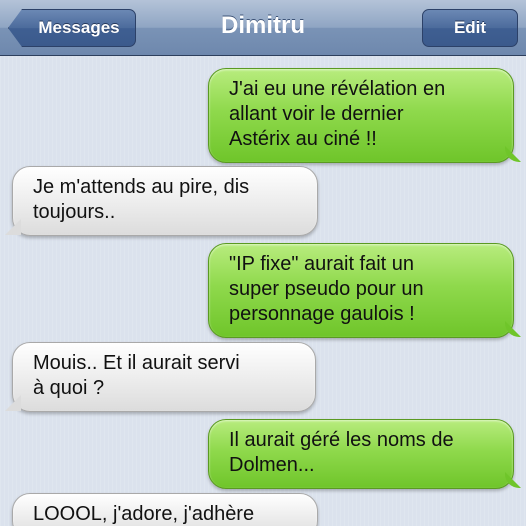 The height and width of the screenshot is (526, 526). Describe the element at coordinates (337, 89) in the screenshot. I see `message-line: J'ai eu une révélation en` at that location.